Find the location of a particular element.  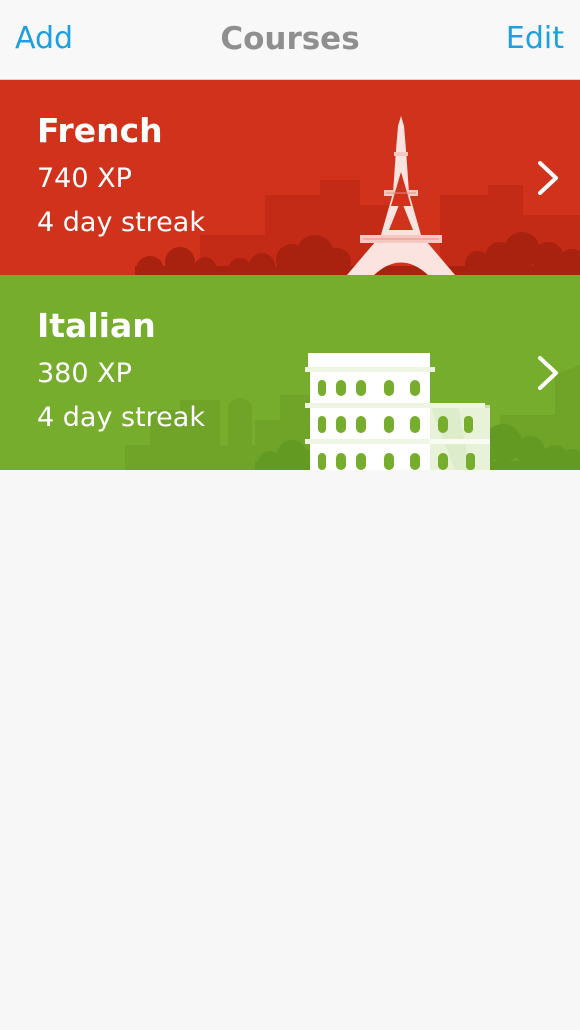

course-name: Italian is located at coordinates (96, 325).